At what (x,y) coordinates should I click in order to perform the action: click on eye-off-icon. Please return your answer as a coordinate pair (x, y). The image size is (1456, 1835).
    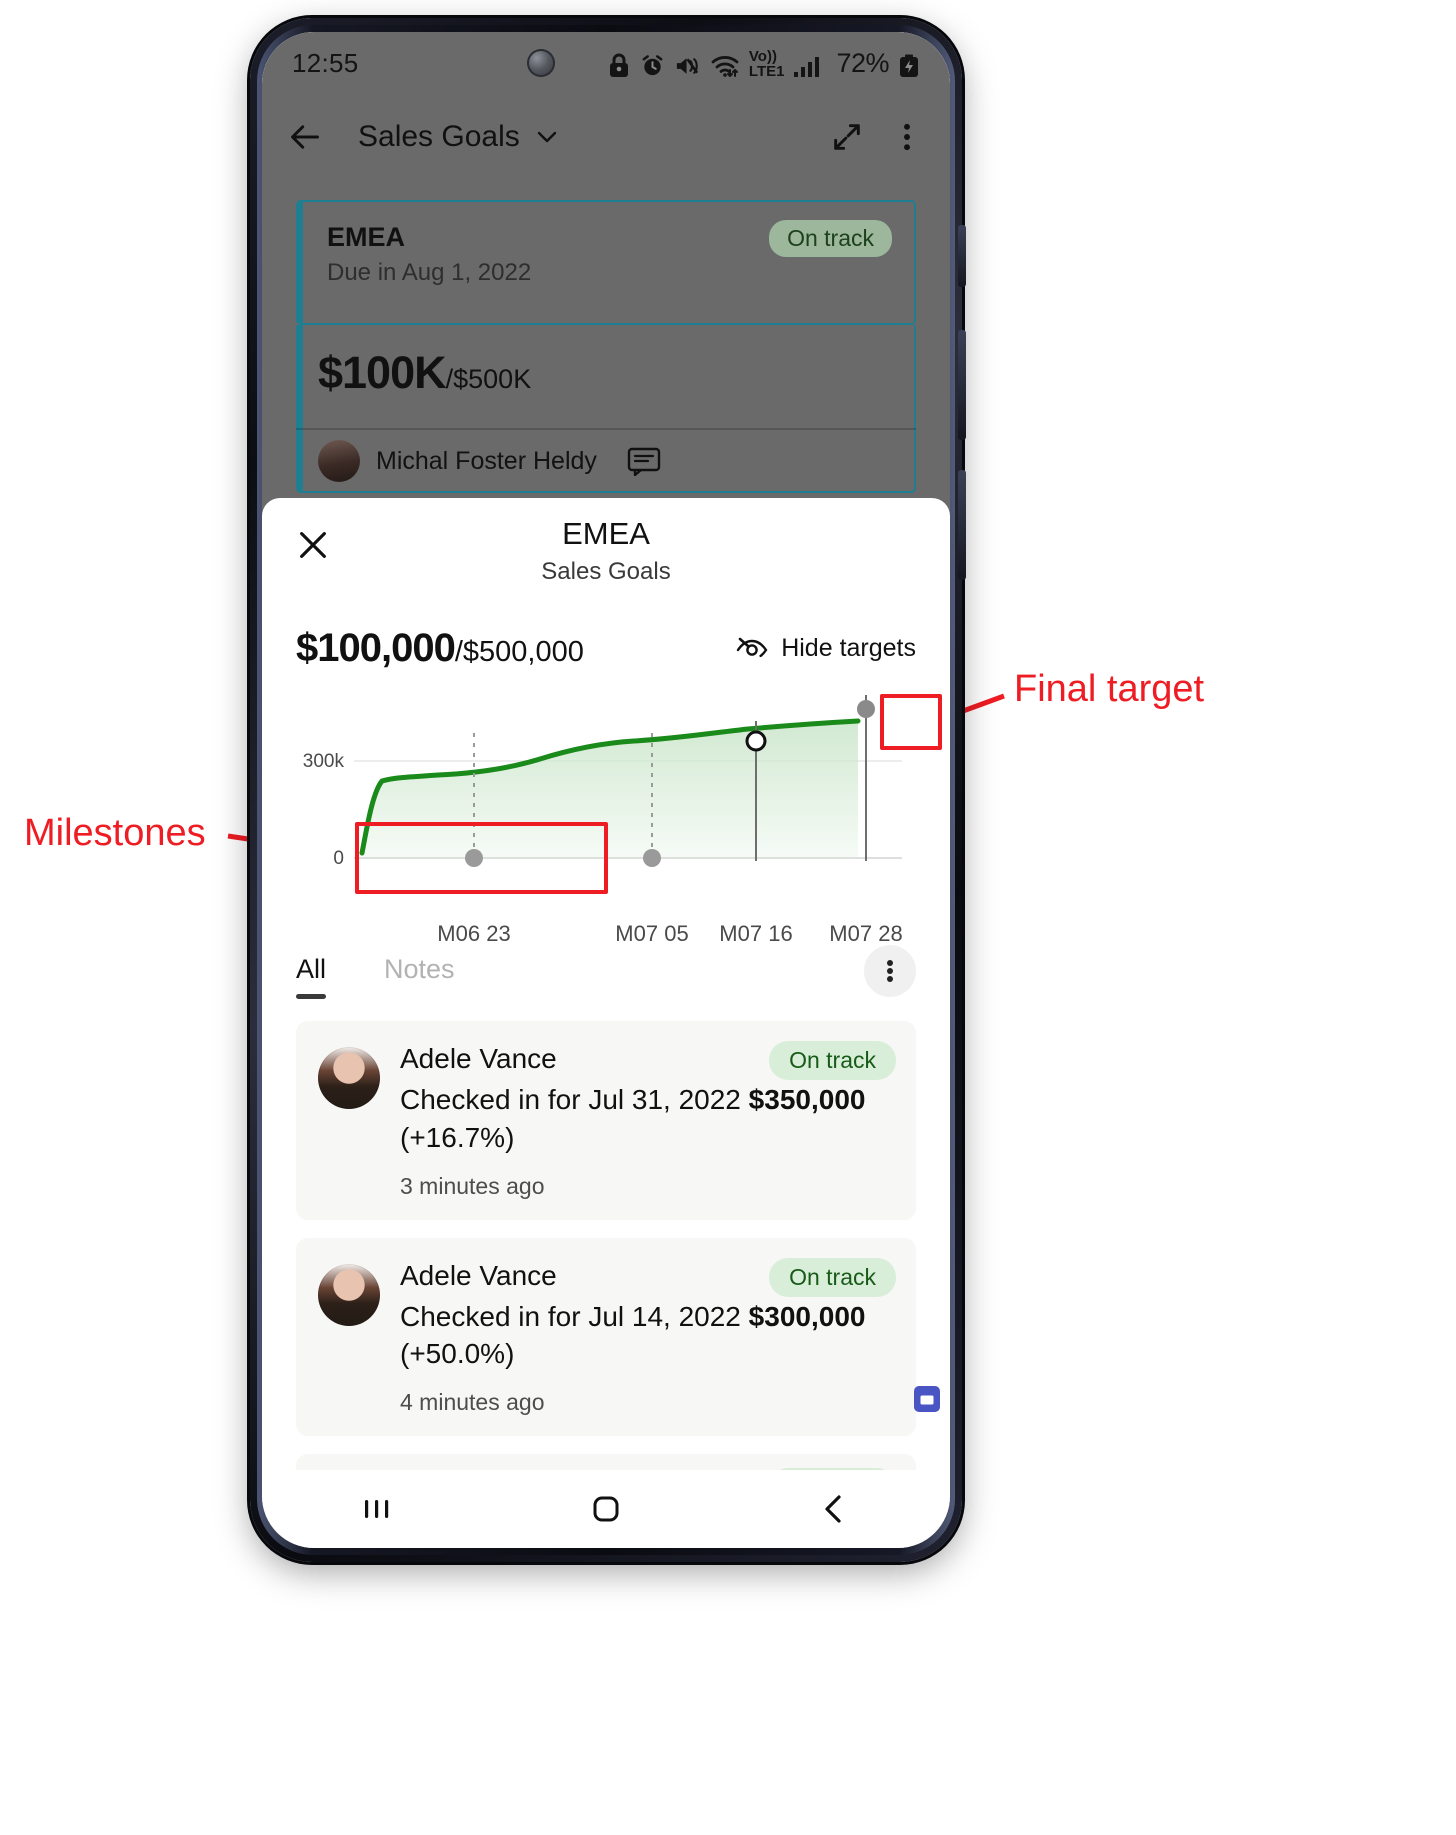
    Looking at the image, I should click on (752, 647).